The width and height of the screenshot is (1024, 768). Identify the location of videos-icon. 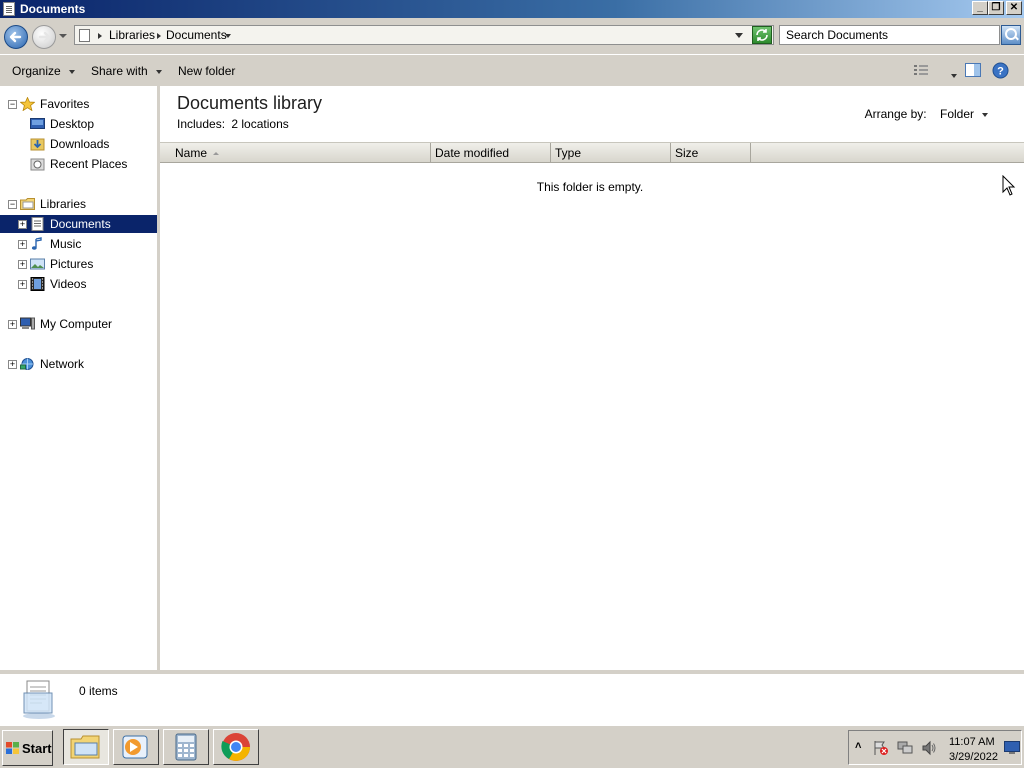
(37, 284).